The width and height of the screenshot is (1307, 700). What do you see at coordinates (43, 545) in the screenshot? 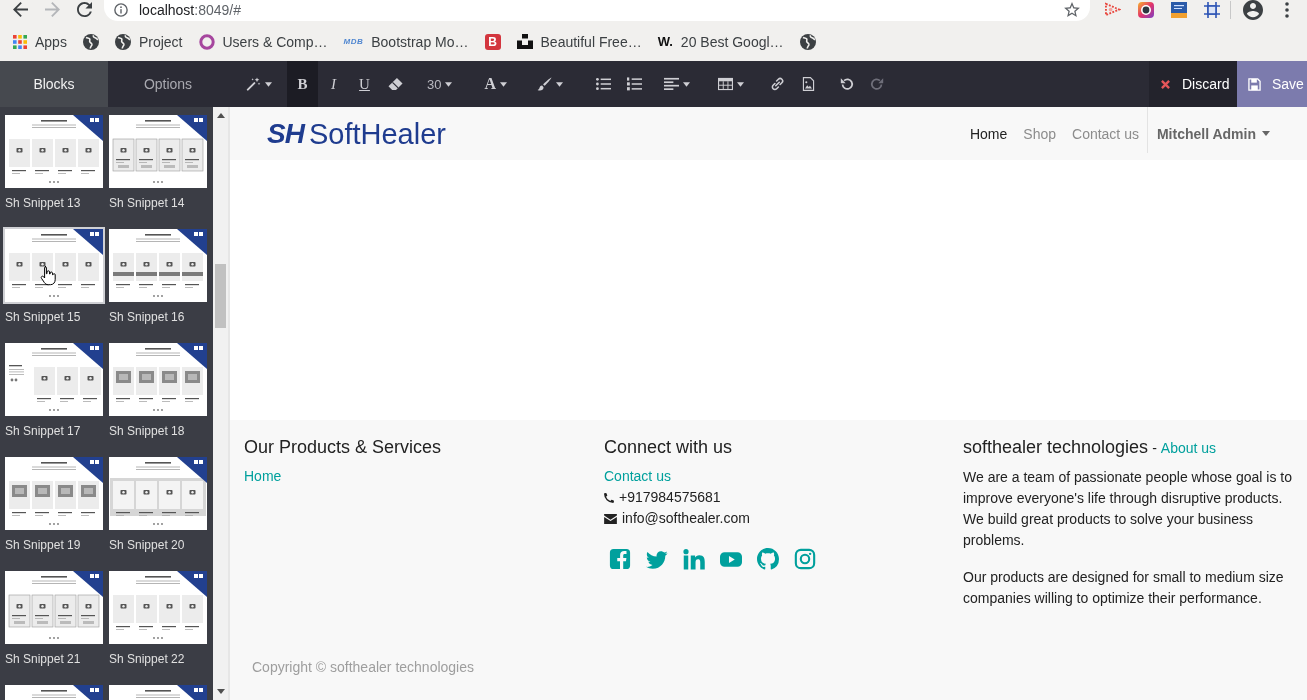
I see `snippet-label: Sh Snippet 19` at bounding box center [43, 545].